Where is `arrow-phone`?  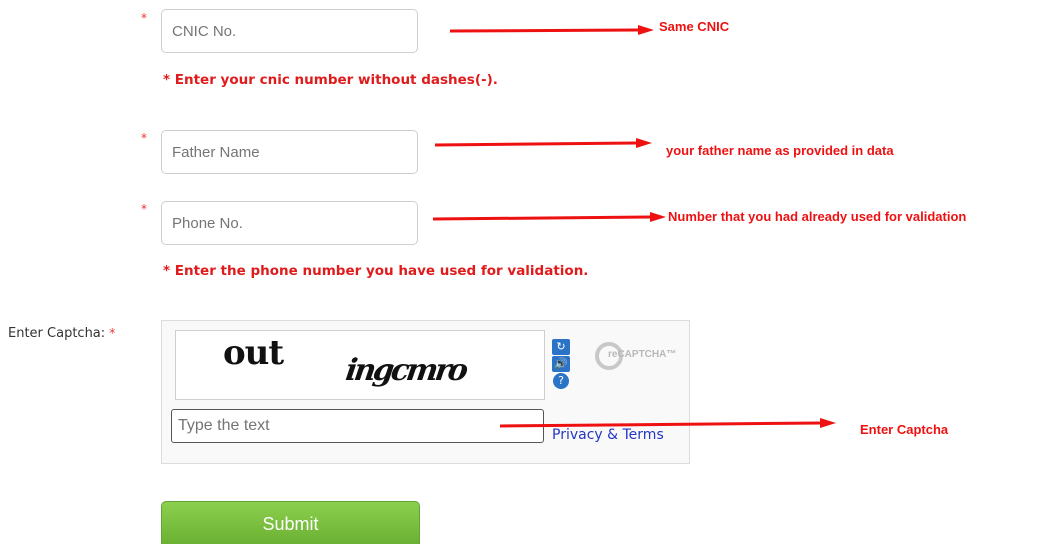
arrow-phone is located at coordinates (549, 217).